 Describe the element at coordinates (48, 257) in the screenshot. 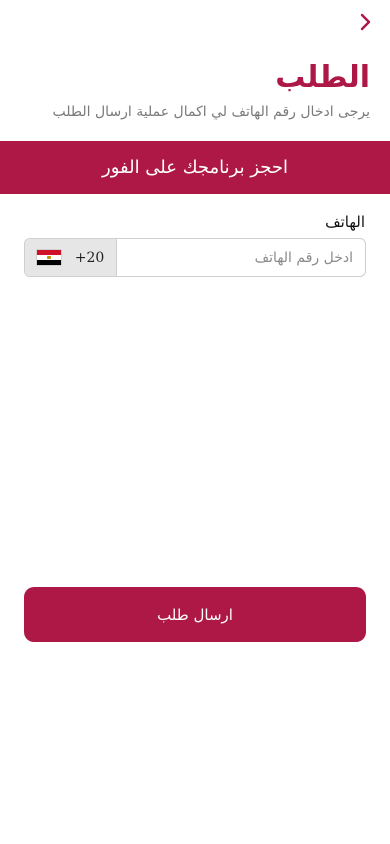

I see `egypt-flag-icon` at that location.